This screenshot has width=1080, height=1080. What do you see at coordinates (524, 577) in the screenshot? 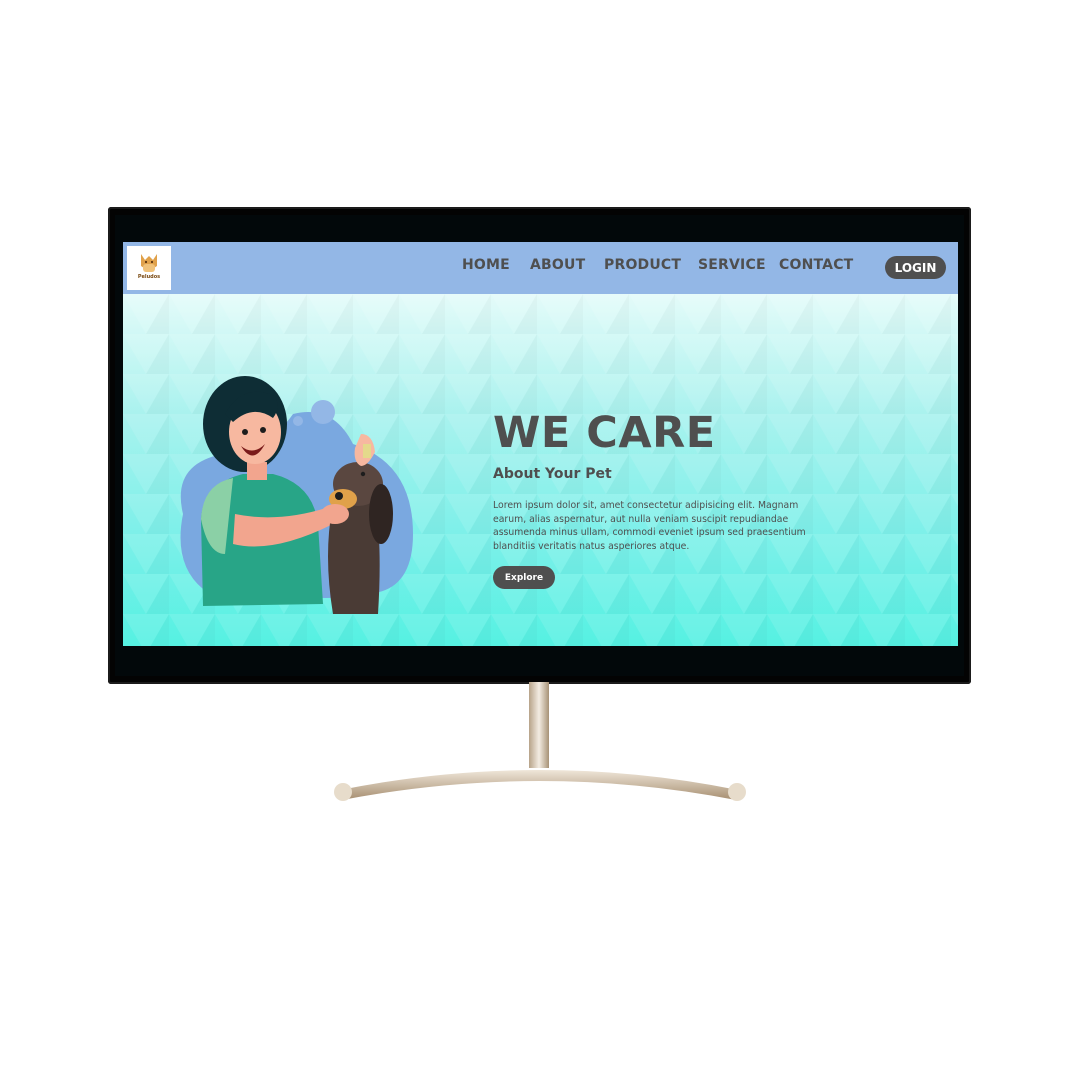
I see `explore-button: Explore` at bounding box center [524, 577].